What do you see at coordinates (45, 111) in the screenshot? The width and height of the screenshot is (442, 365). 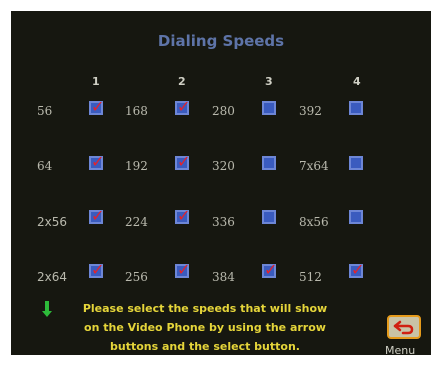 I see `speed-label: 56` at bounding box center [45, 111].